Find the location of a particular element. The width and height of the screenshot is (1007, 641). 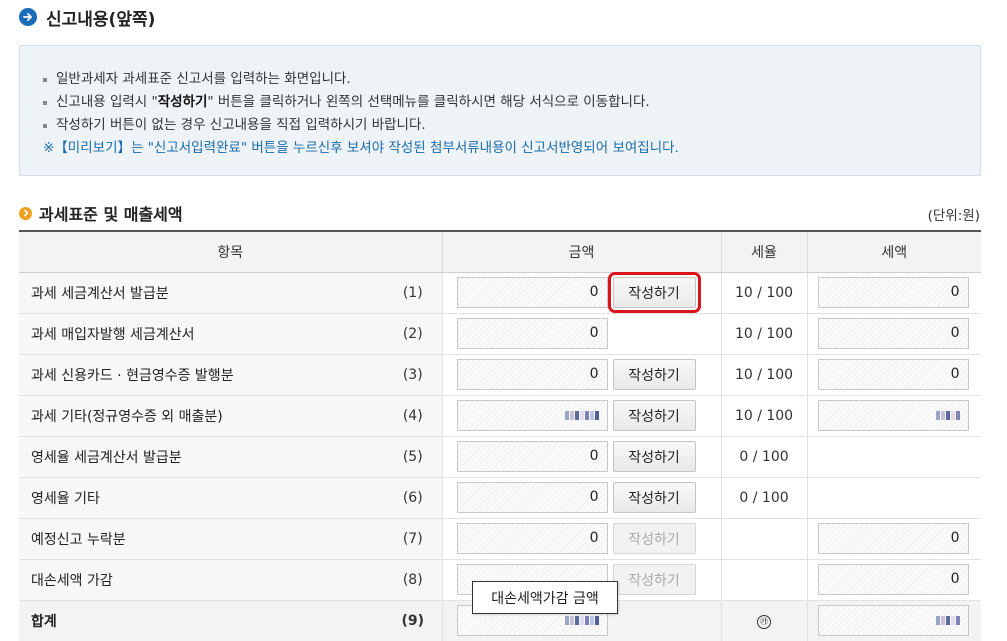

page-title: 신고내용(앞쪽) is located at coordinates (87, 18).